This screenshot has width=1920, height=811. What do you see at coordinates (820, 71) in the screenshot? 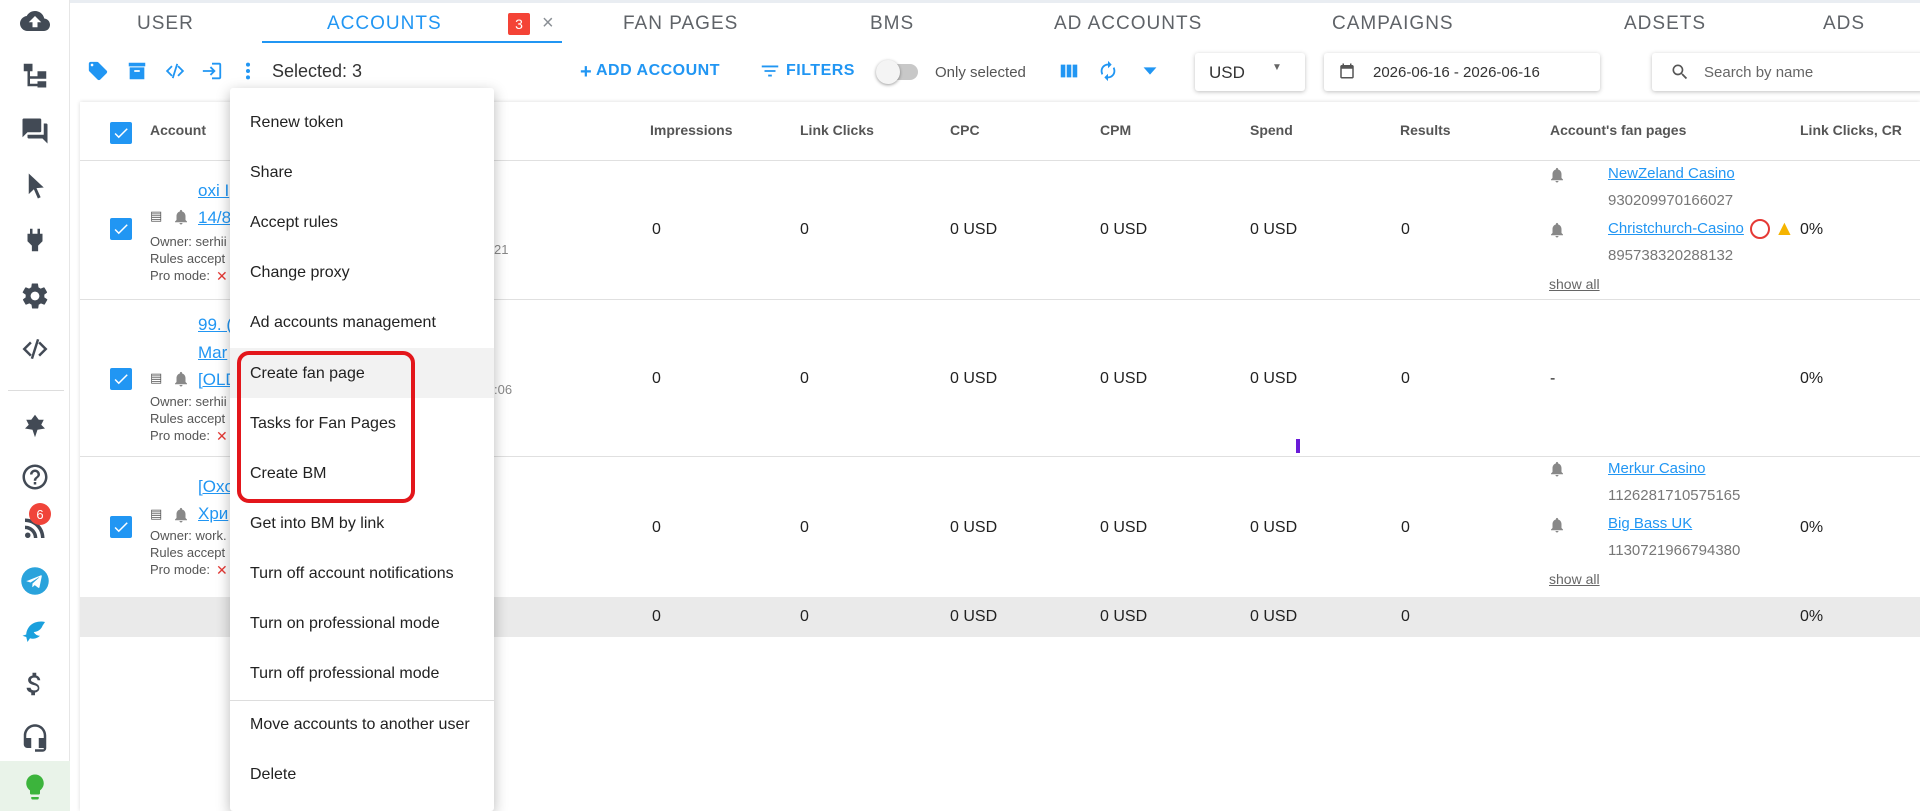
I see `filters-button: FILTERS` at bounding box center [820, 71].